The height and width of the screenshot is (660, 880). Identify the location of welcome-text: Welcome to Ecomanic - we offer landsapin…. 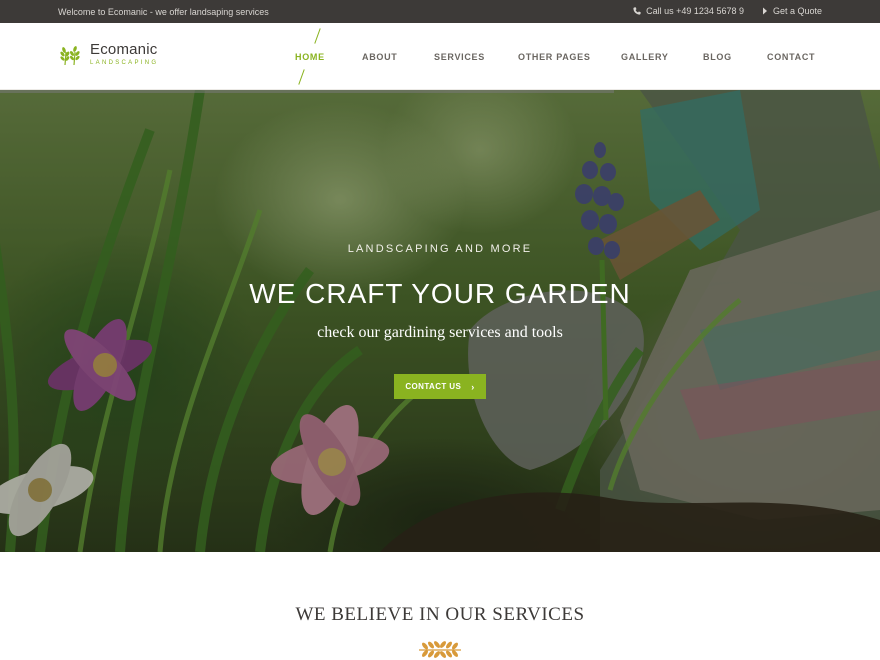
(163, 12).